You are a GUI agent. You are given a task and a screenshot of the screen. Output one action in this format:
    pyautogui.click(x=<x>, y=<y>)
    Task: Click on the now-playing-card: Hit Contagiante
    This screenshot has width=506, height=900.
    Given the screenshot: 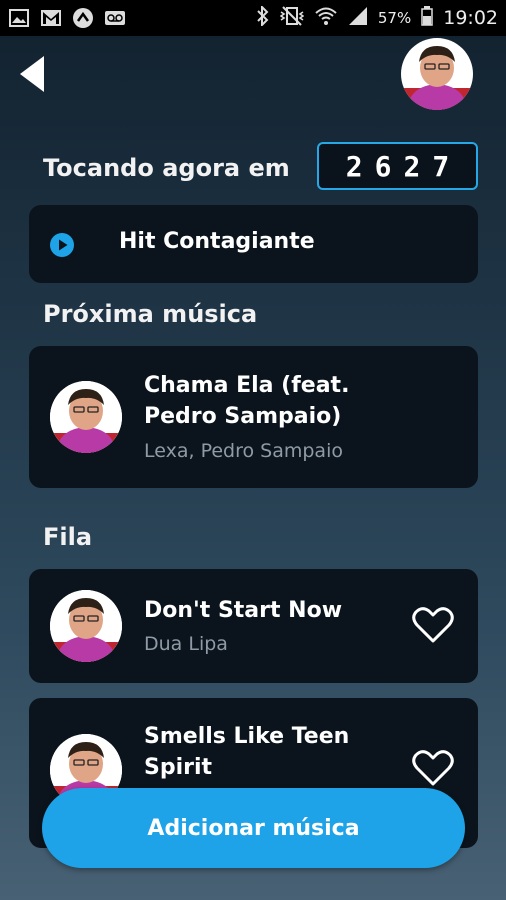 What is the action you would take?
    pyautogui.click(x=253, y=244)
    